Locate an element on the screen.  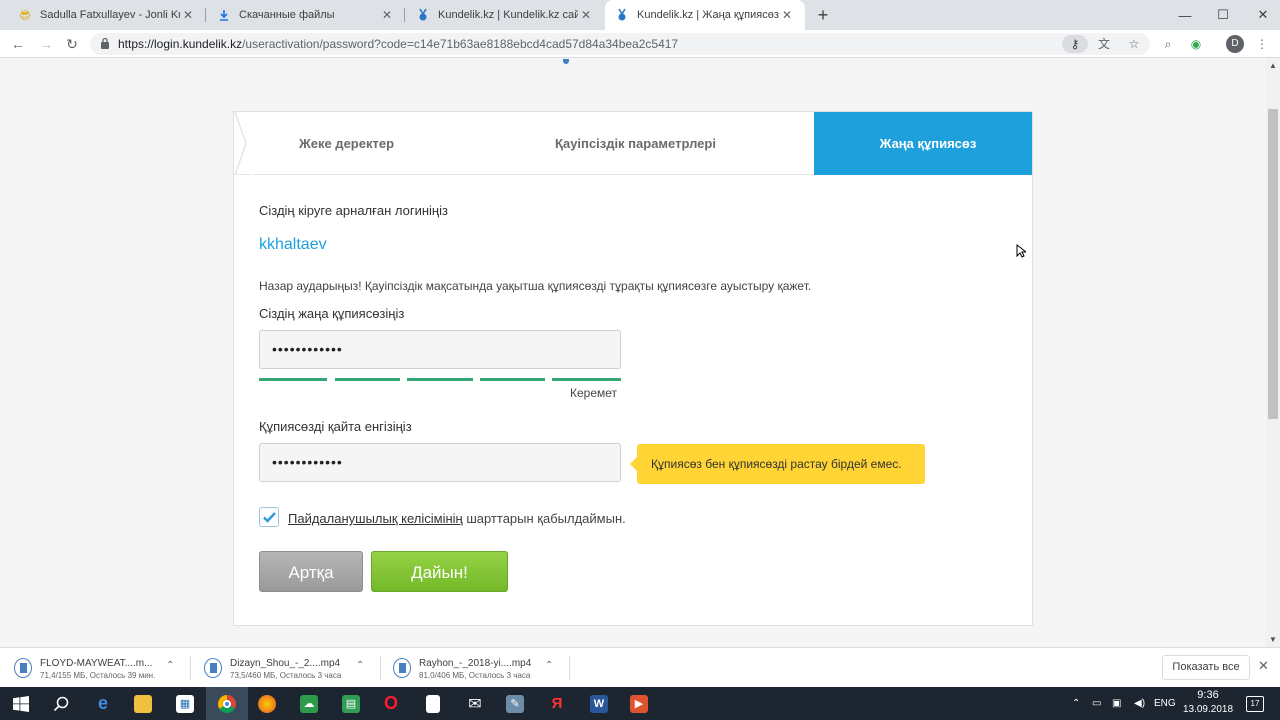
menu-icon: ⋮ is located at coordinates (1262, 44).